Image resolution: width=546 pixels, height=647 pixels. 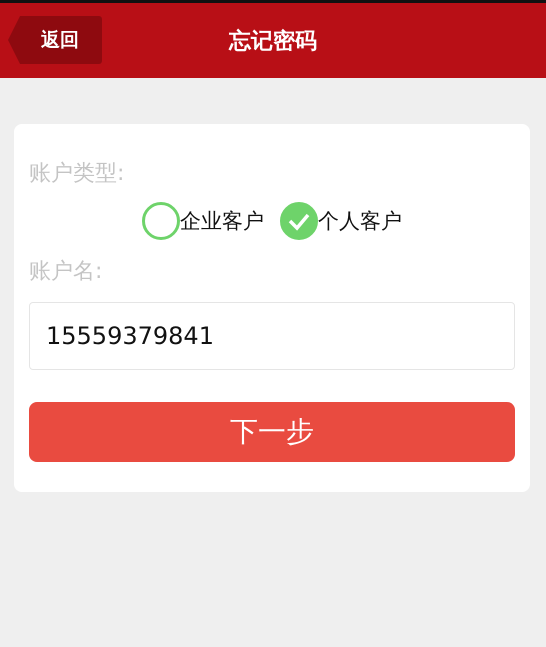 What do you see at coordinates (272, 336) in the screenshot?
I see `account-name-field: 15559379841` at bounding box center [272, 336].